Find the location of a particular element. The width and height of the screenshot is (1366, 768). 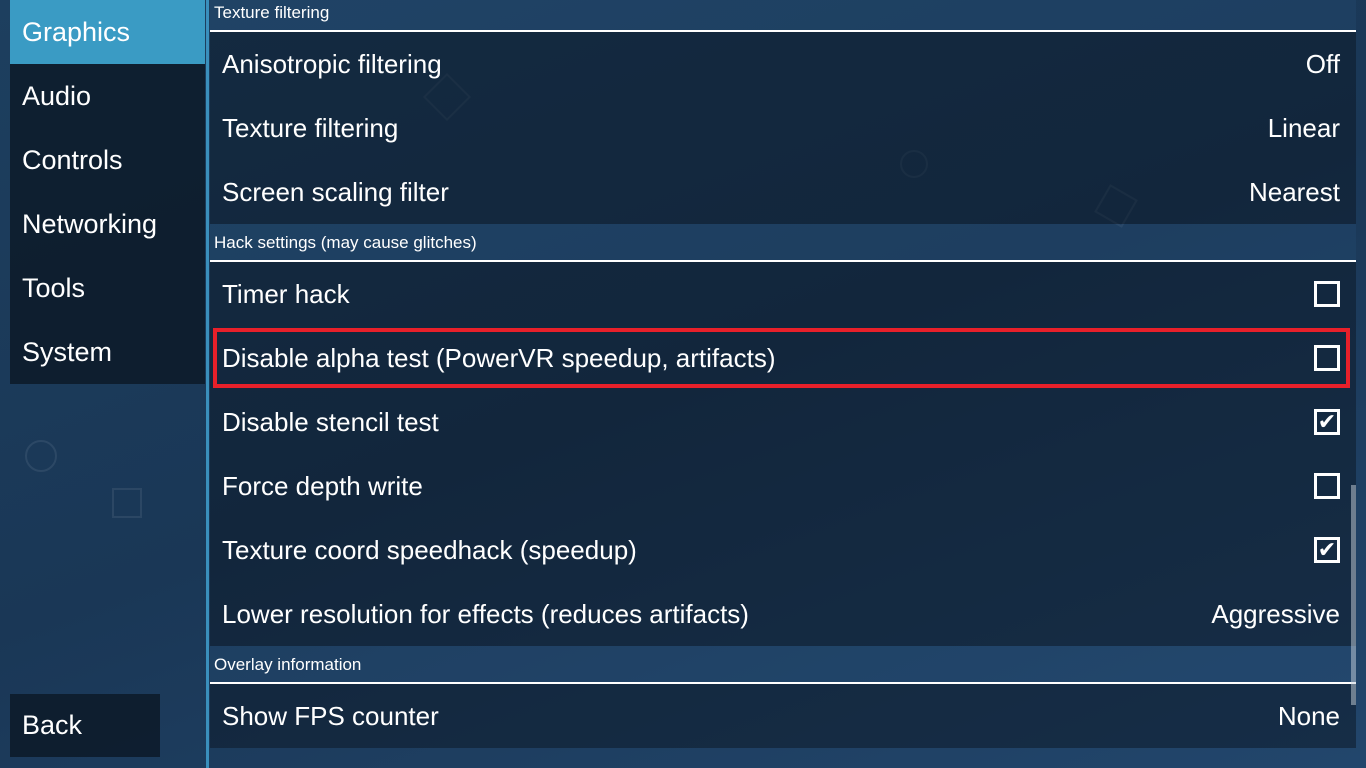

setting-value: None is located at coordinates (1308, 715).